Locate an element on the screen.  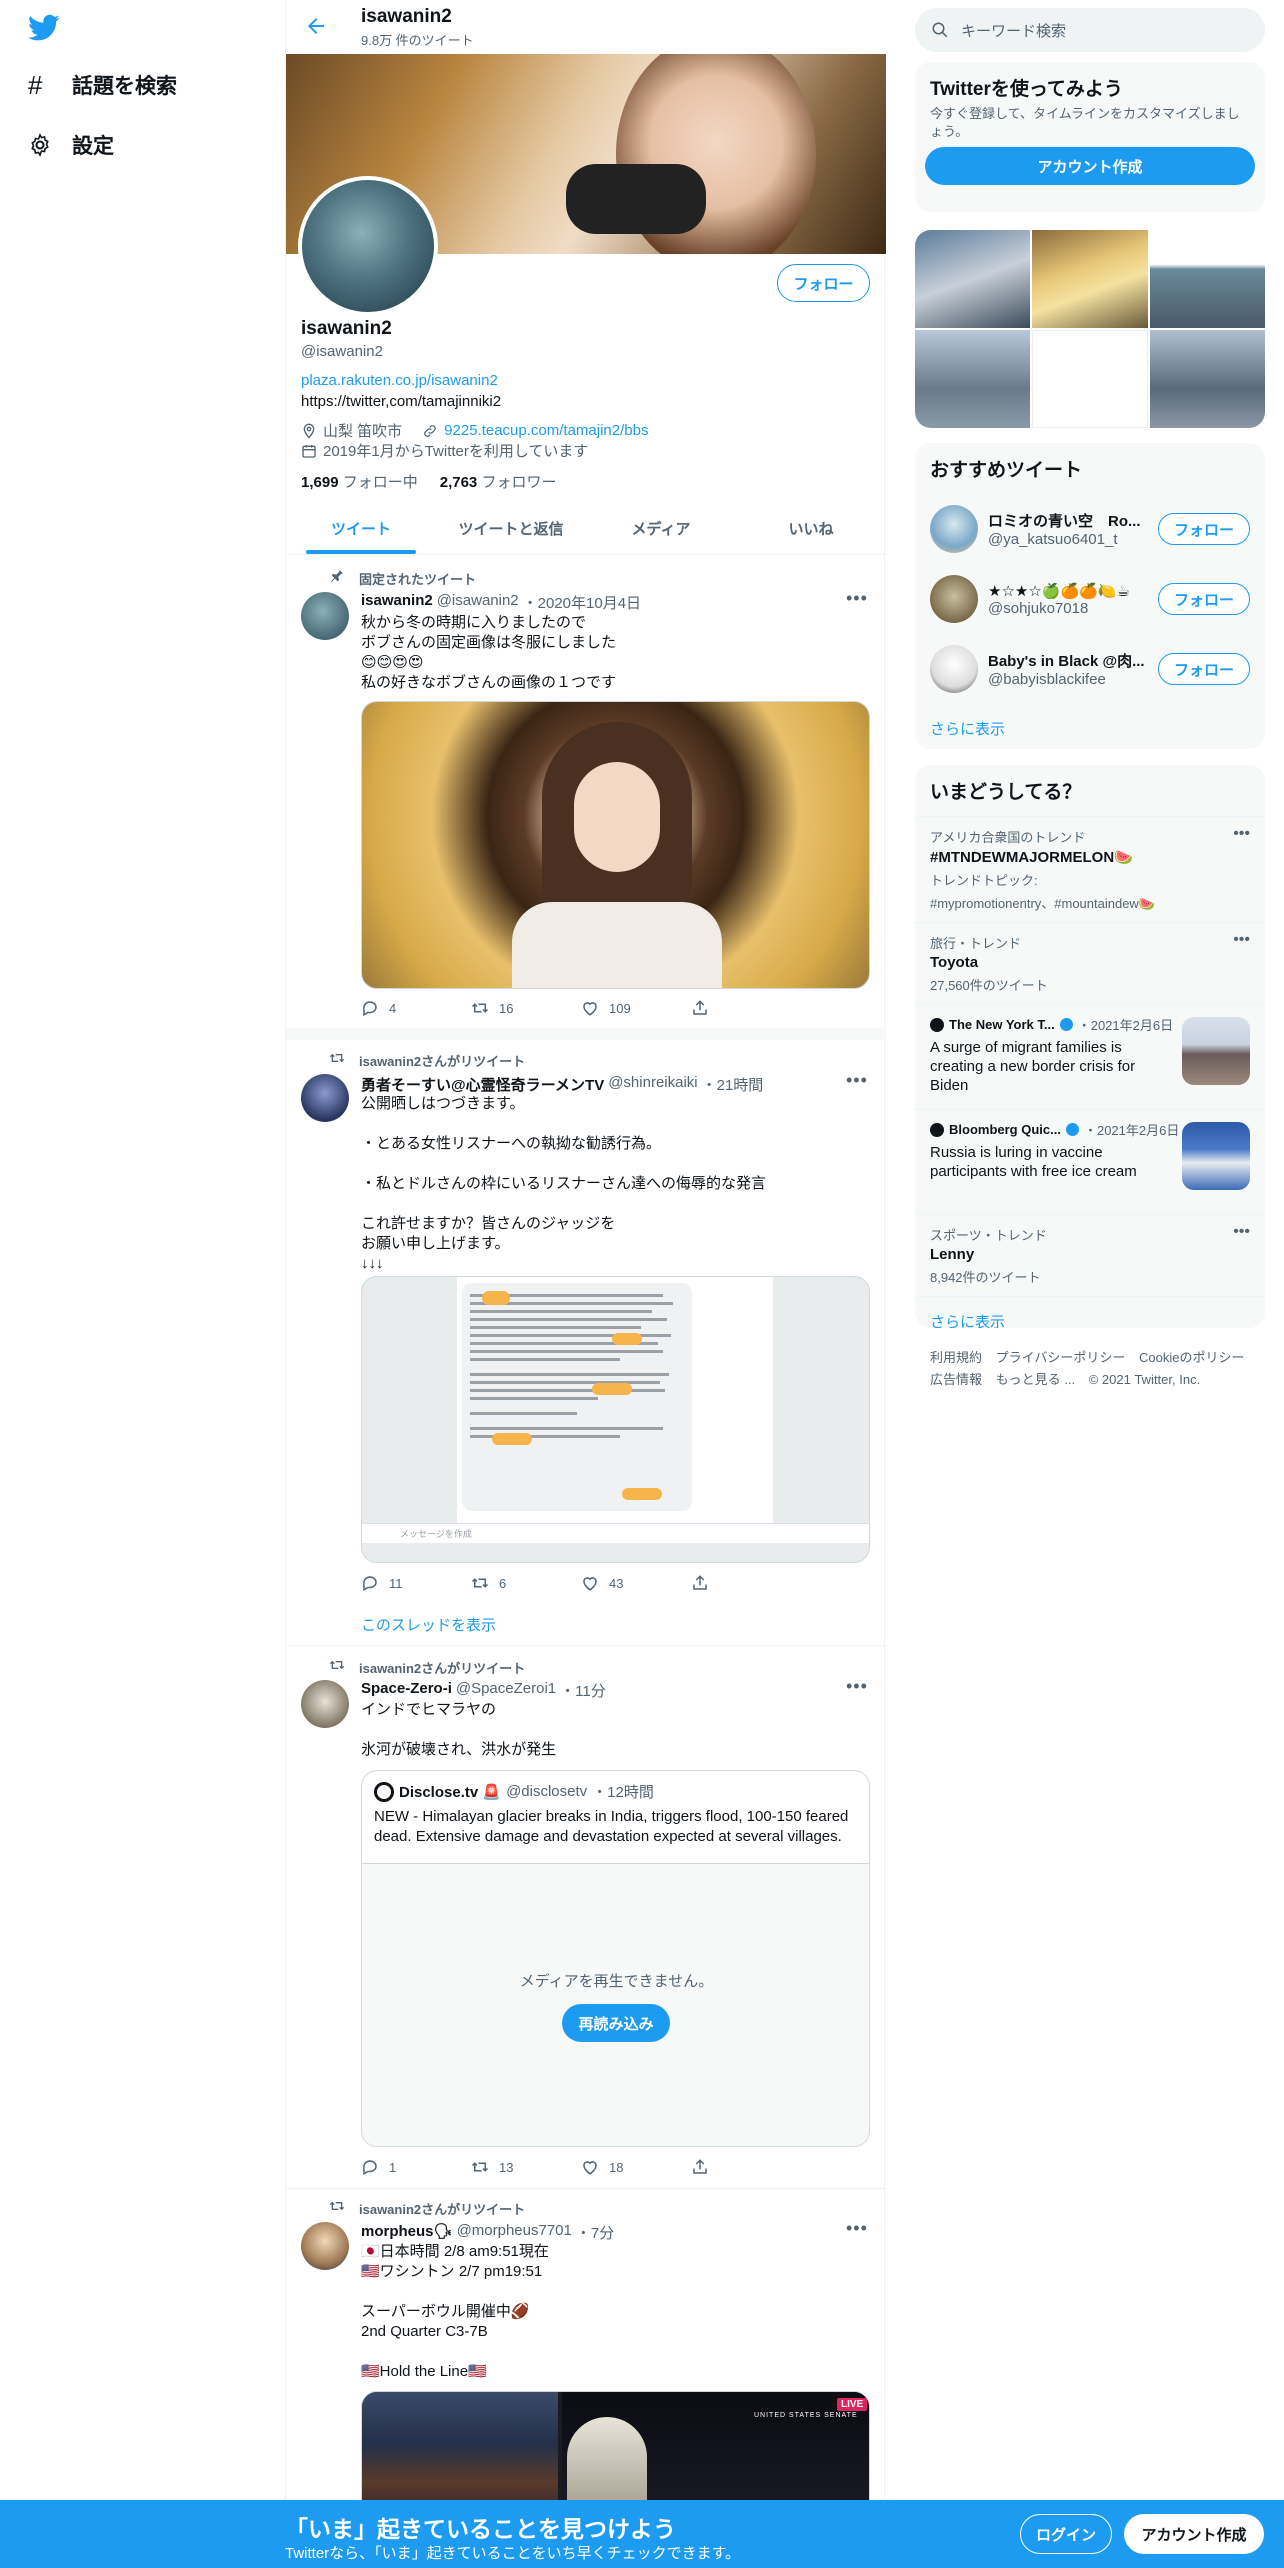
tweet-author-name: morpheus🗣 is located at coordinates (407, 2232).